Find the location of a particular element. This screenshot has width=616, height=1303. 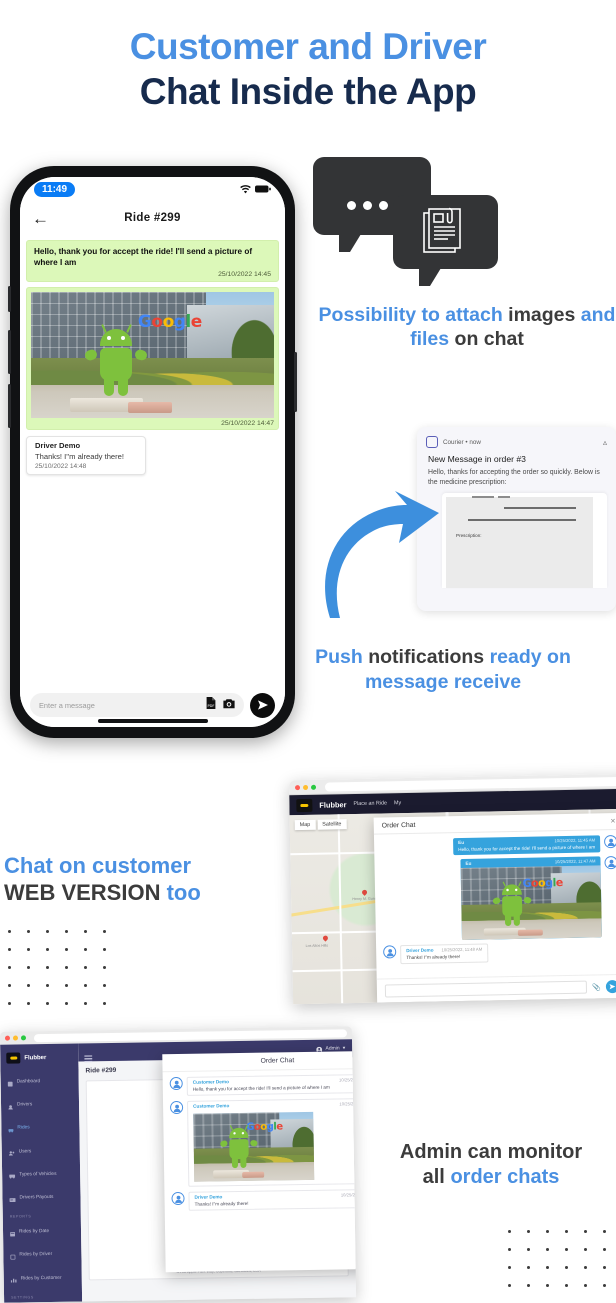

admin-callout-part-1: Admin can monitor is located at coordinates (491, 1152).